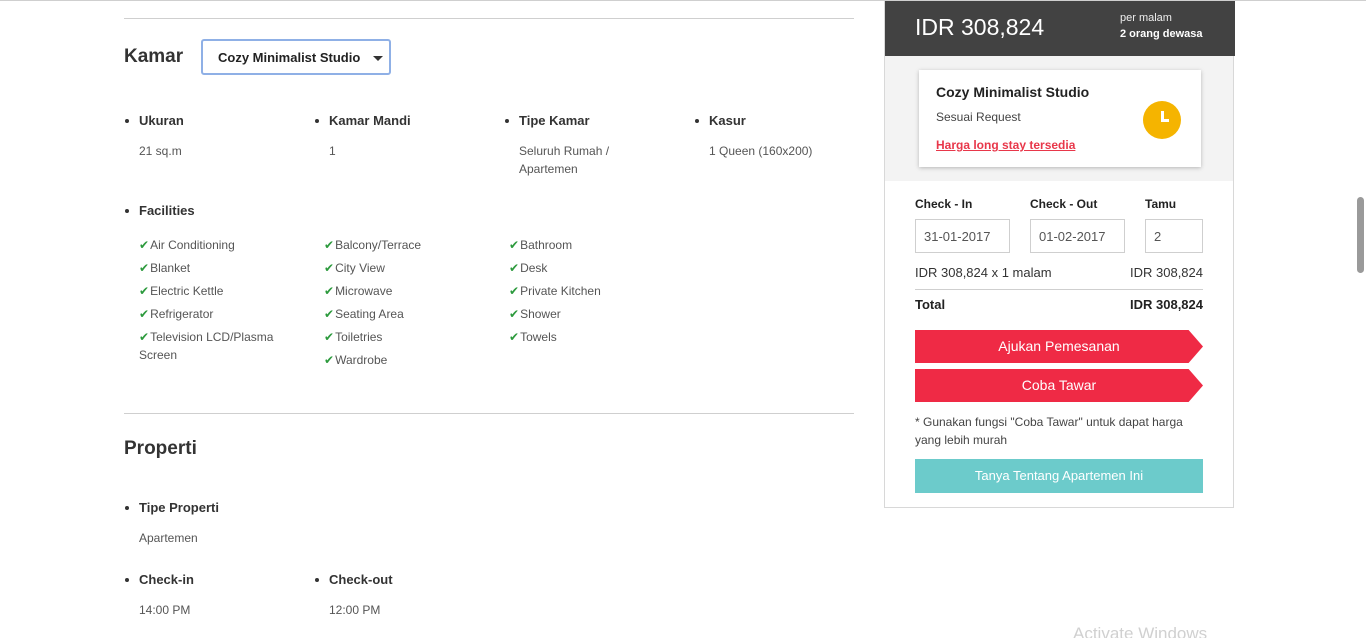 The image size is (1366, 638). Describe the element at coordinates (222, 136) in the screenshot. I see `attr-ukuran: Ukuran 21 sq.m` at that location.